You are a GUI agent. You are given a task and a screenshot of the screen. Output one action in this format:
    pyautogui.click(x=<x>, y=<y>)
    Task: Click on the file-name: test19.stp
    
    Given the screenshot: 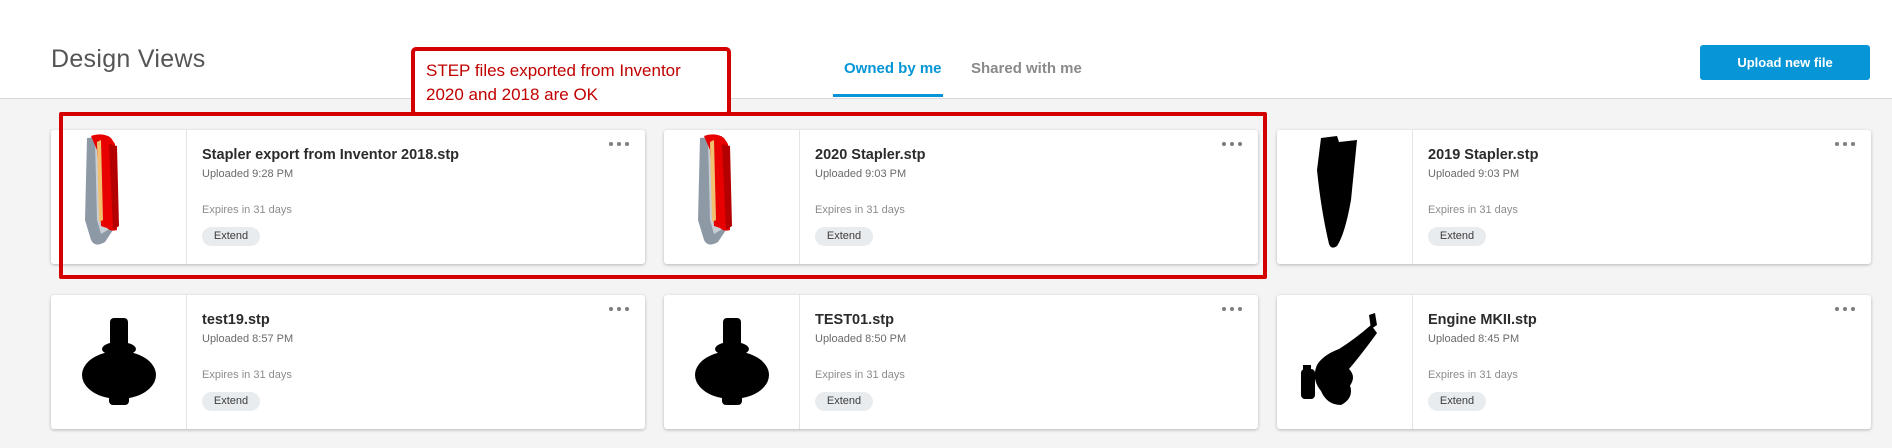 What is the action you would take?
    pyautogui.click(x=236, y=320)
    